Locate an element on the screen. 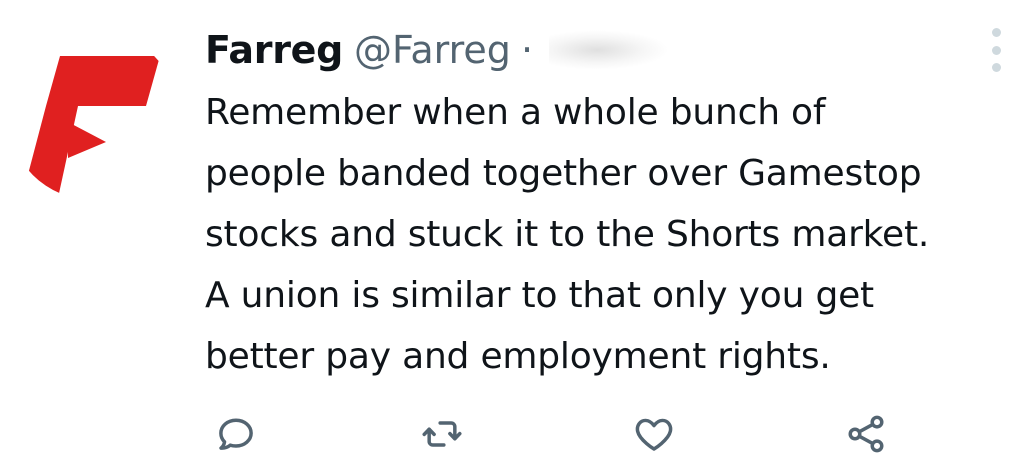  share-button is located at coordinates (866, 434).